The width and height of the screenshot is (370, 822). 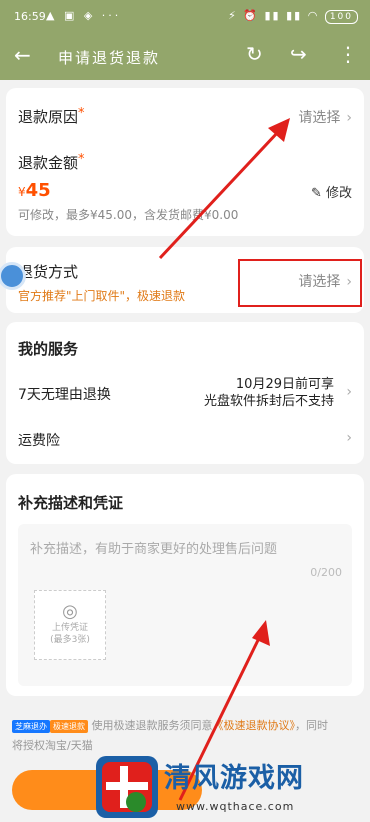 What do you see at coordinates (127, 787) in the screenshot?
I see `watermark-logo-icon` at bounding box center [127, 787].